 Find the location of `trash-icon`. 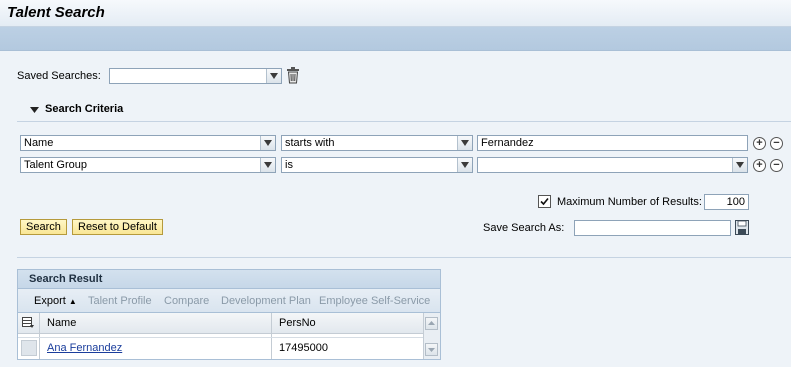

trash-icon is located at coordinates (293, 75).